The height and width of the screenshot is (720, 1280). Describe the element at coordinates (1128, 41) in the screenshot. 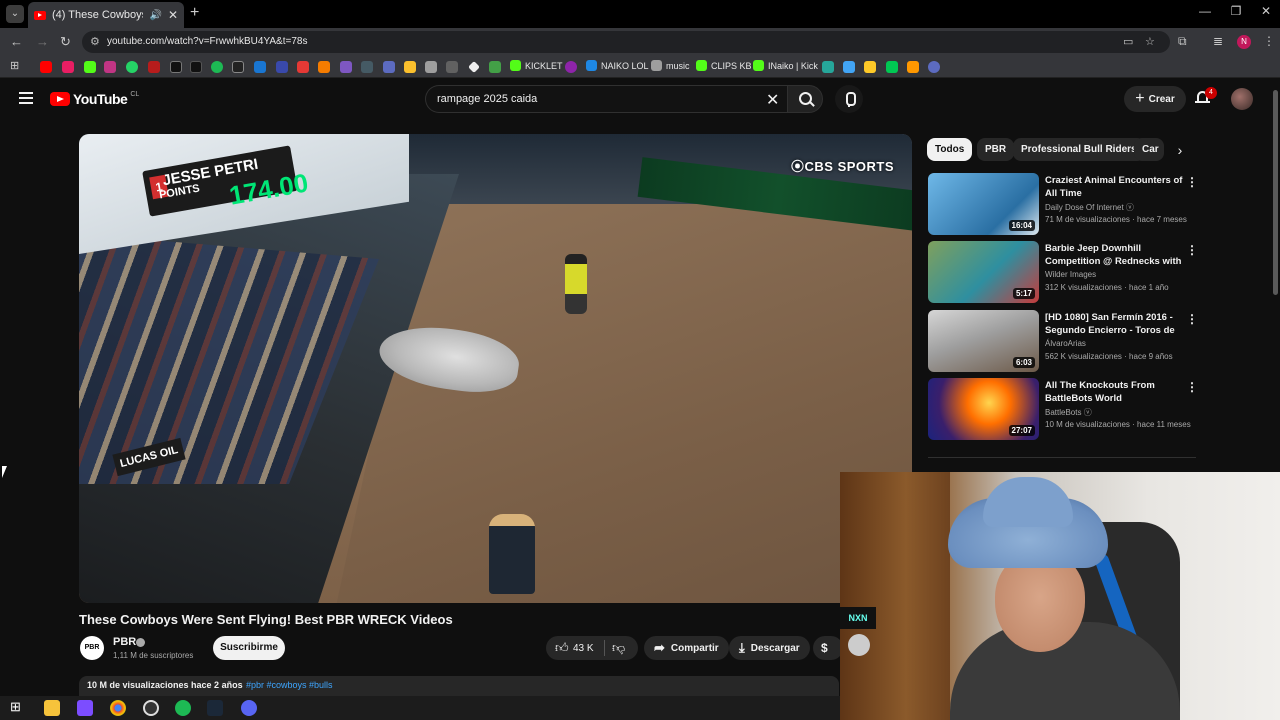

I see `cast-icon: ▭` at that location.